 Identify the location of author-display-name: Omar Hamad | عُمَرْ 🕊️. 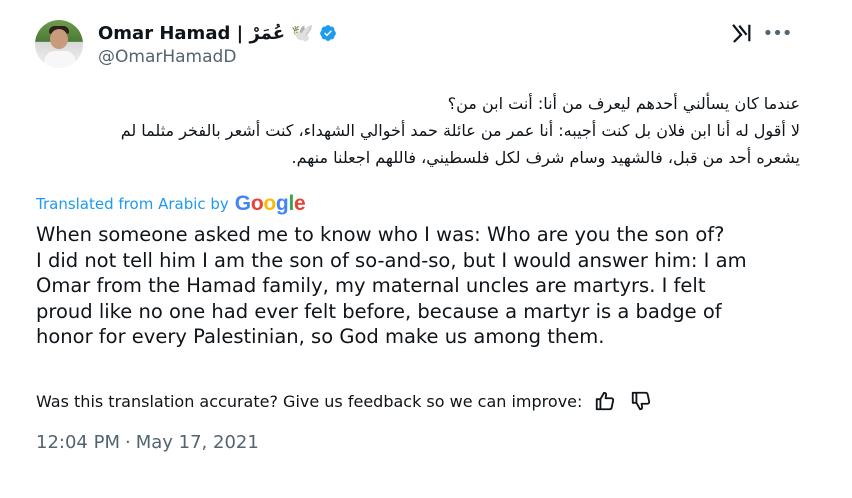
(206, 33).